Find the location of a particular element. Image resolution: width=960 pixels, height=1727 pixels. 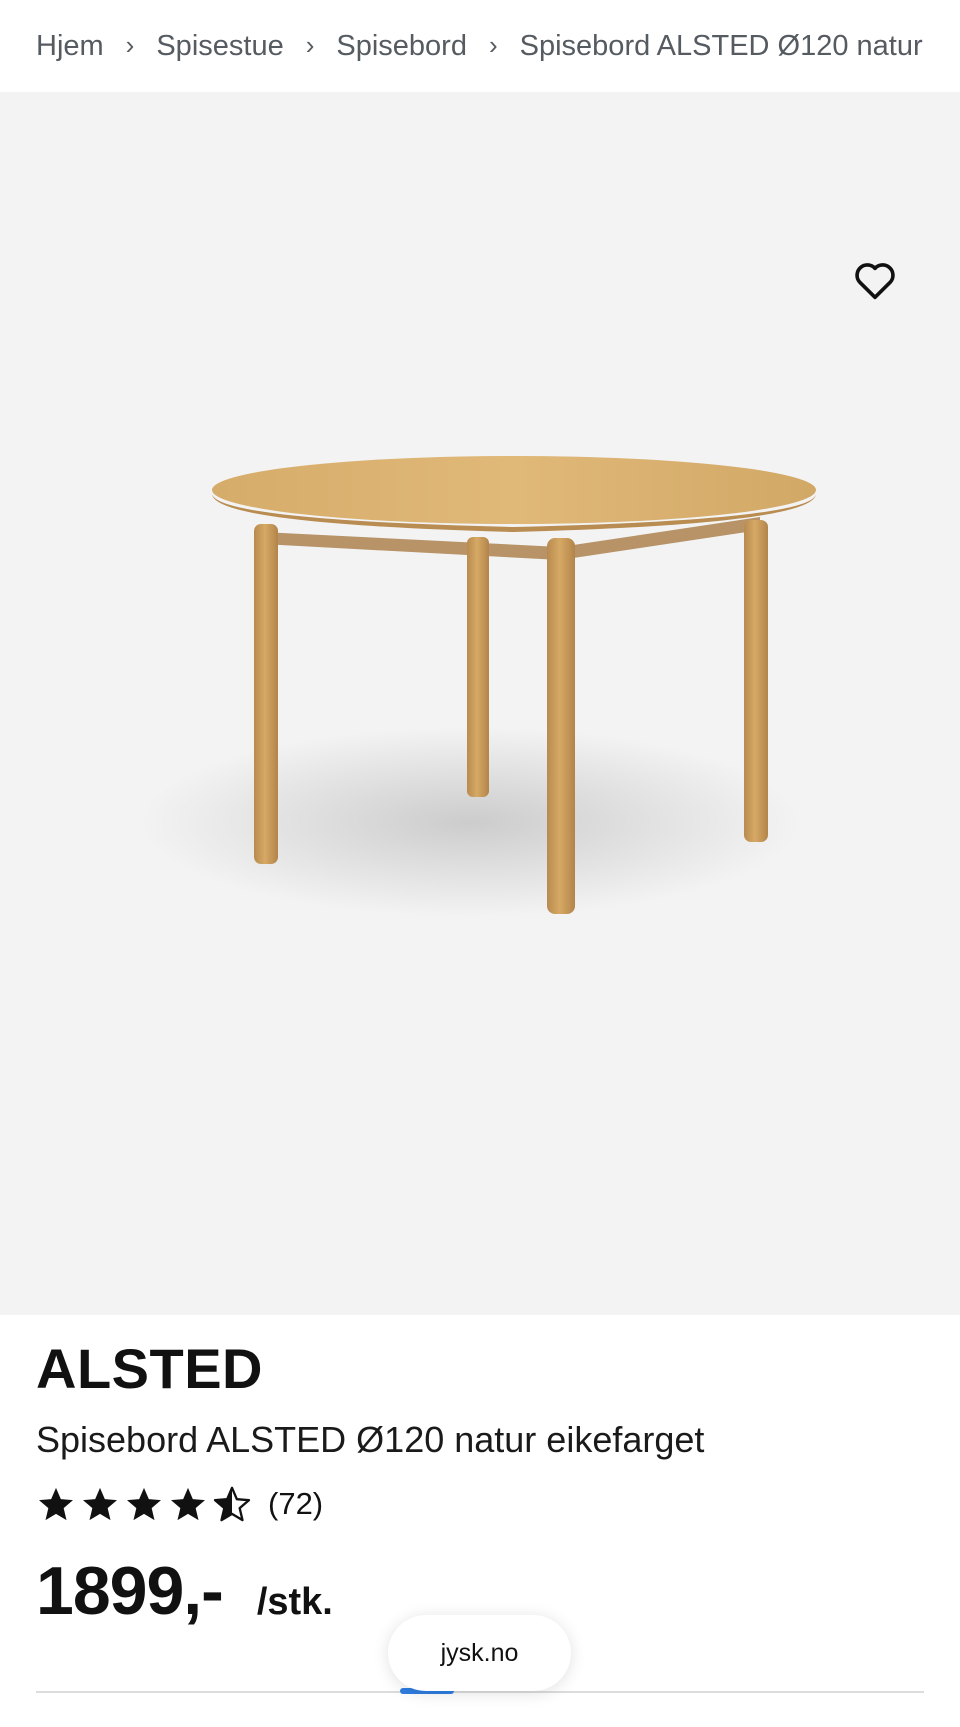

rating-stars is located at coordinates (144, 1504).